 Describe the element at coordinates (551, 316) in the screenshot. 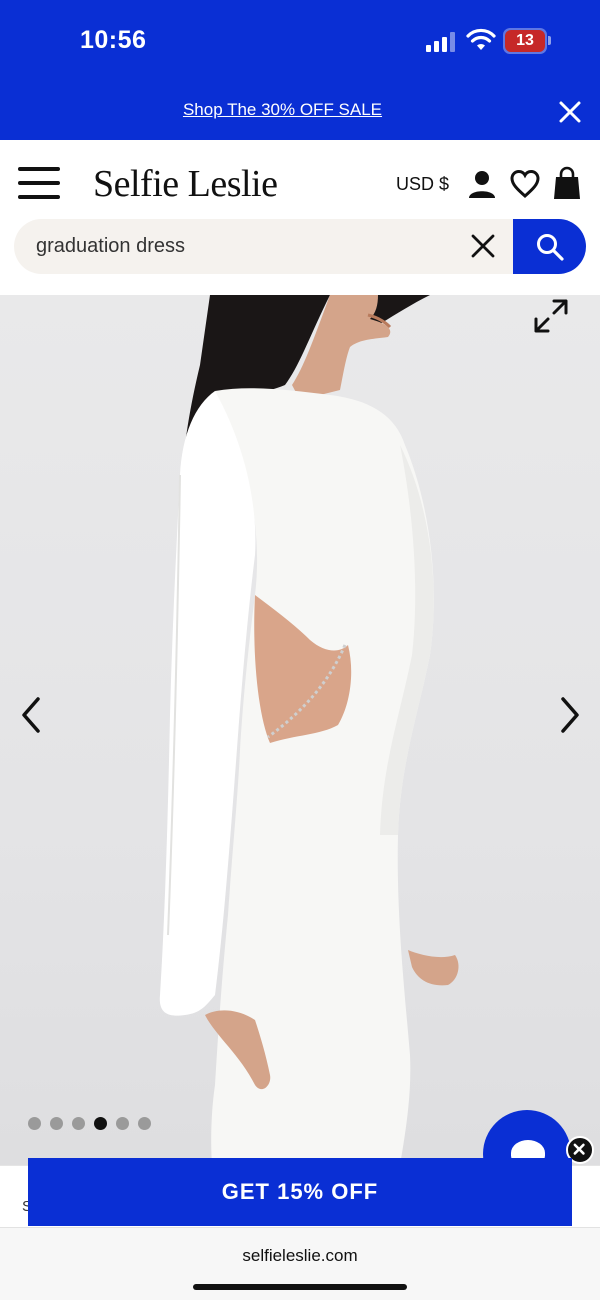

I see `expand-icon` at that location.